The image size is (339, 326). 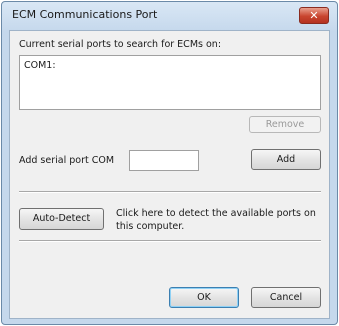 I want to click on add-button: Add, so click(x=286, y=159).